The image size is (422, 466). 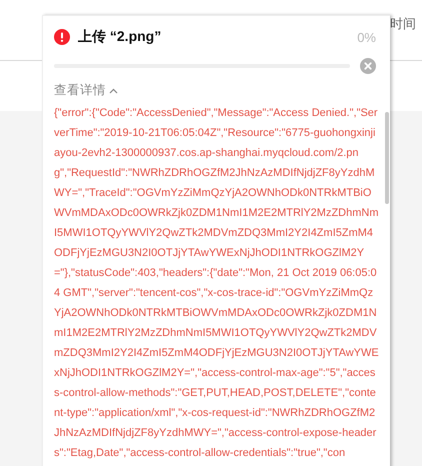 What do you see at coordinates (387, 158) in the screenshot?
I see `scrollbar` at bounding box center [387, 158].